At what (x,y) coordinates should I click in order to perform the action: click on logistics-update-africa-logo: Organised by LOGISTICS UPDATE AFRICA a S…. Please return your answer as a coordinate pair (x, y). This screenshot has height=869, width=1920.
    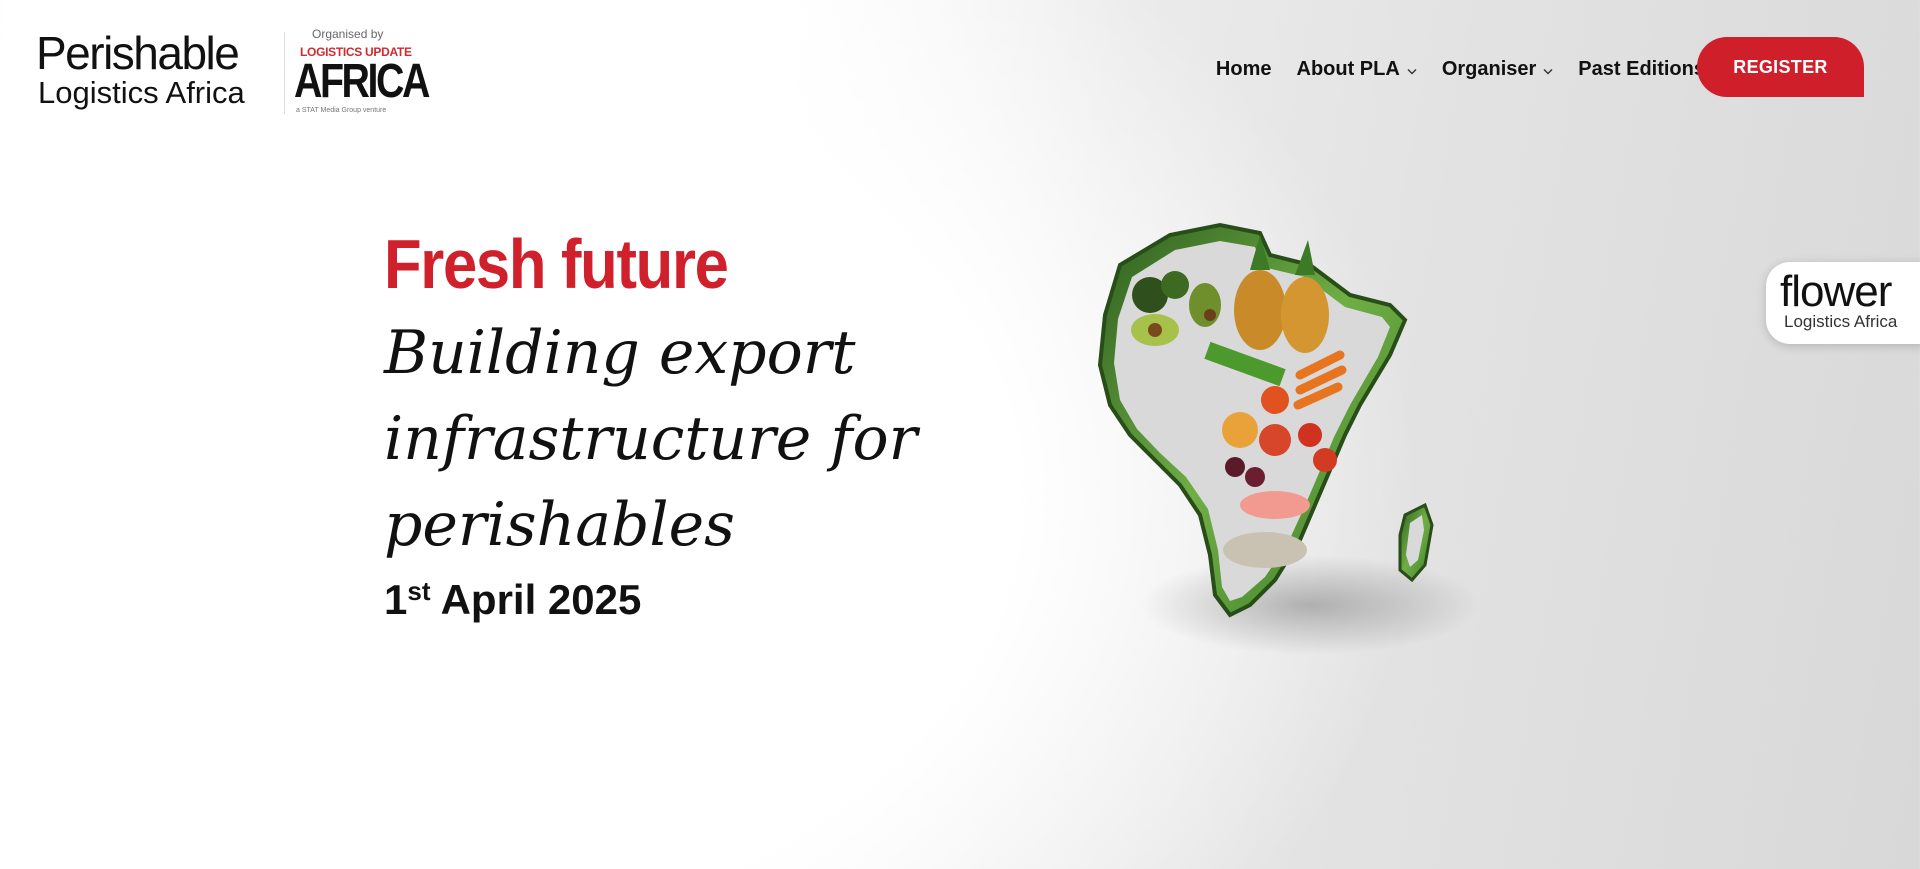
    Looking at the image, I should click on (362, 73).